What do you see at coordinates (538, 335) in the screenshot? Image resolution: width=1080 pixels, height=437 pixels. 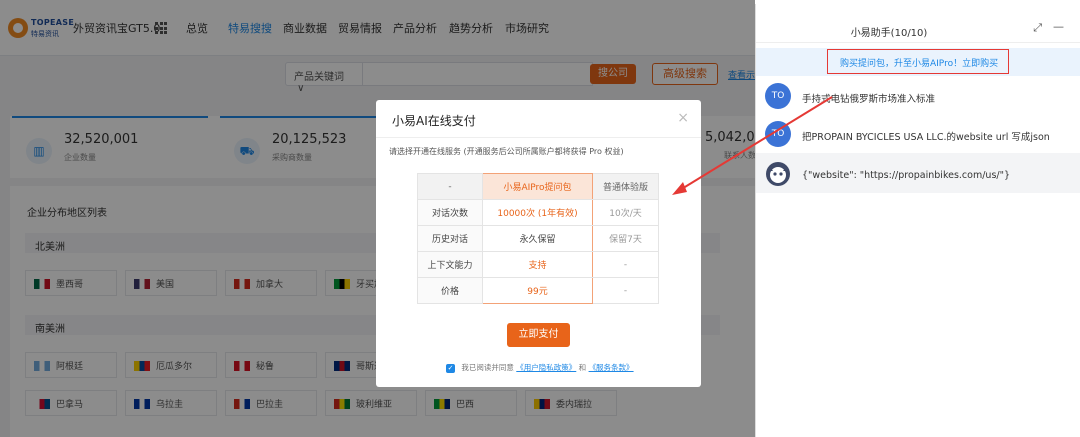 I see `pay-now-button: 立即支付` at bounding box center [538, 335].